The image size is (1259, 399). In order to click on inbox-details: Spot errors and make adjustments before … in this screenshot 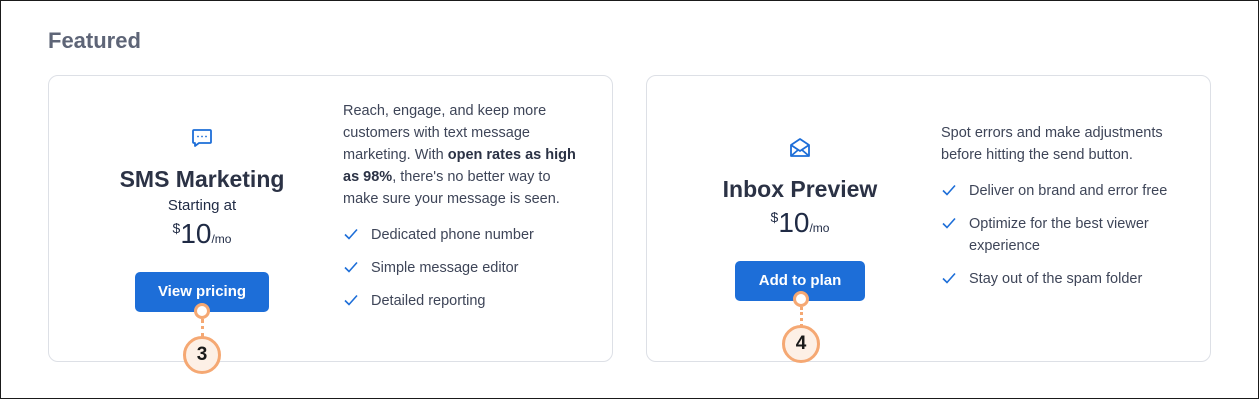, I will do `click(1061, 211)`.